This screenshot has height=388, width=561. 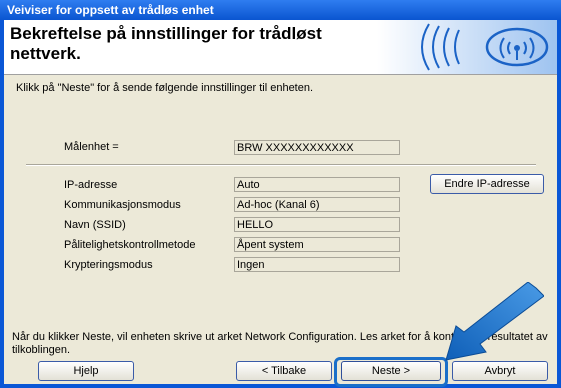 What do you see at coordinates (317, 184) in the screenshot?
I see `setting-value-ip: Auto` at bounding box center [317, 184].